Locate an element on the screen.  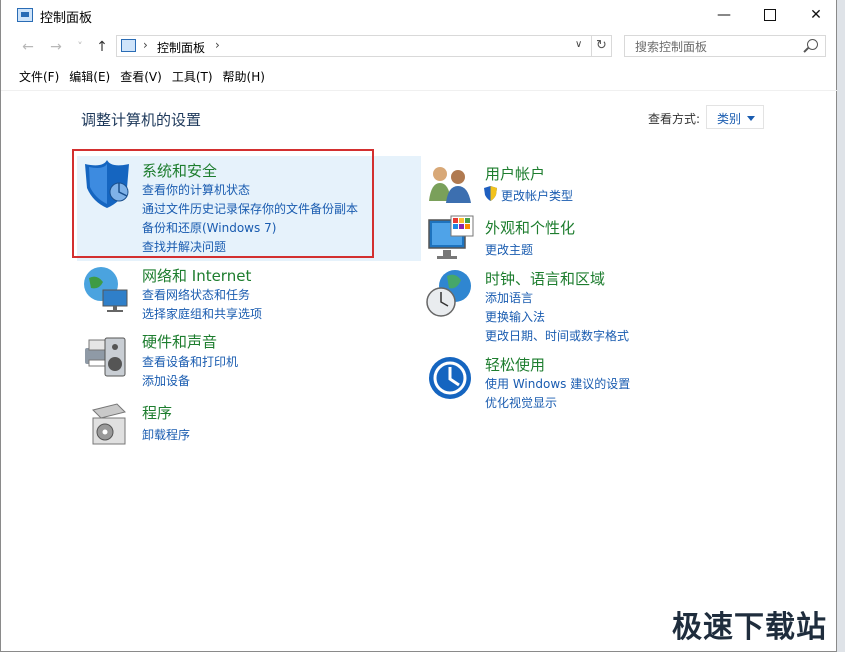
search-input is located at coordinates (720, 47).